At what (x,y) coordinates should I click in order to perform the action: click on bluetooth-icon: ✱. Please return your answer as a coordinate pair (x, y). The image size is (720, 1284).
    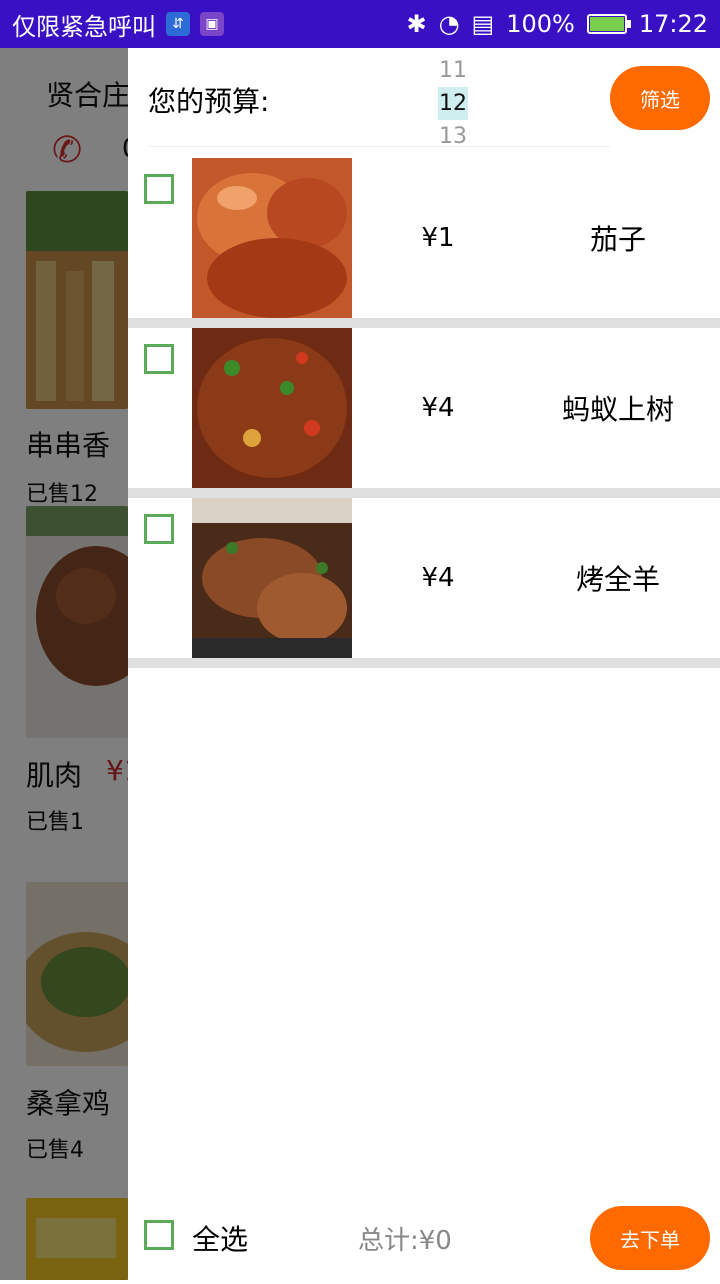
    Looking at the image, I should click on (416, 24).